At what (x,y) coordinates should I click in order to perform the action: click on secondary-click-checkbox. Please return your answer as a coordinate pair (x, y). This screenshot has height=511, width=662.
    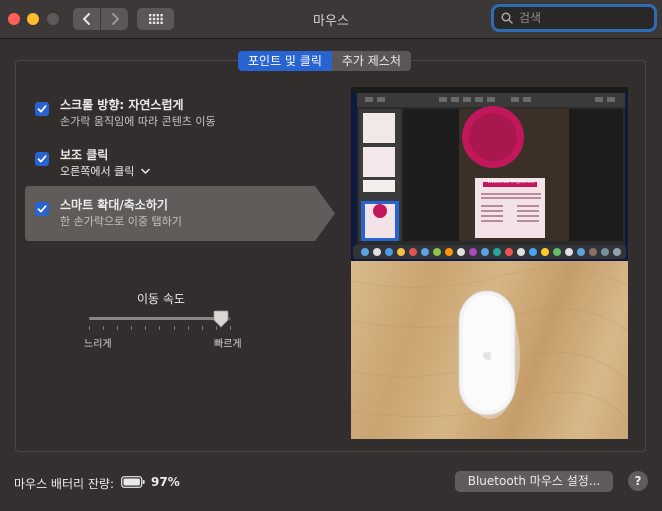
    Looking at the image, I should click on (42, 159).